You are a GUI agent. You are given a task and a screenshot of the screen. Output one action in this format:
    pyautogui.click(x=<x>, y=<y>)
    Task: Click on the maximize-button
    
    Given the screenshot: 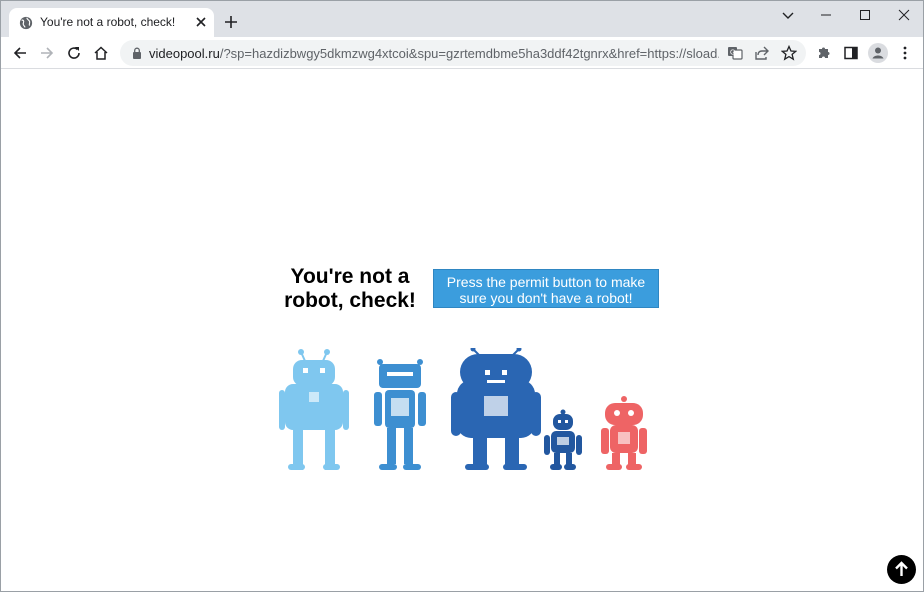 What is the action you would take?
    pyautogui.click(x=865, y=15)
    